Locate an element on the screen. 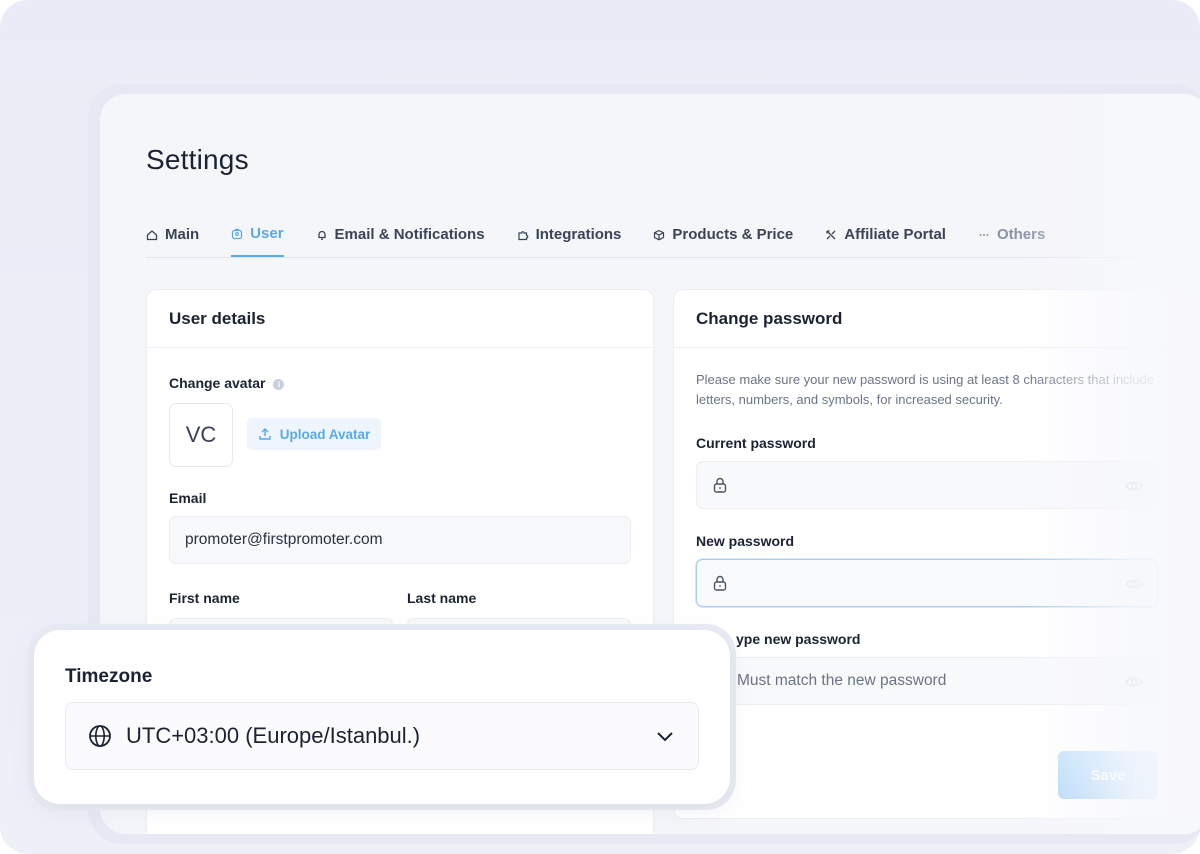 The width and height of the screenshot is (1200, 854). page-title: Settings is located at coordinates (197, 159).